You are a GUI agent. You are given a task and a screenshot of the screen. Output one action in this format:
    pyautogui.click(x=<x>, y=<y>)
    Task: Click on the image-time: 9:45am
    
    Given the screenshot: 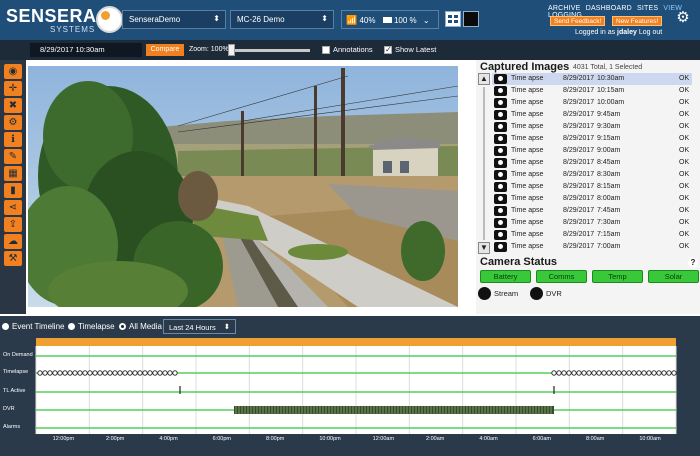 What is the action you would take?
    pyautogui.click(x=609, y=114)
    